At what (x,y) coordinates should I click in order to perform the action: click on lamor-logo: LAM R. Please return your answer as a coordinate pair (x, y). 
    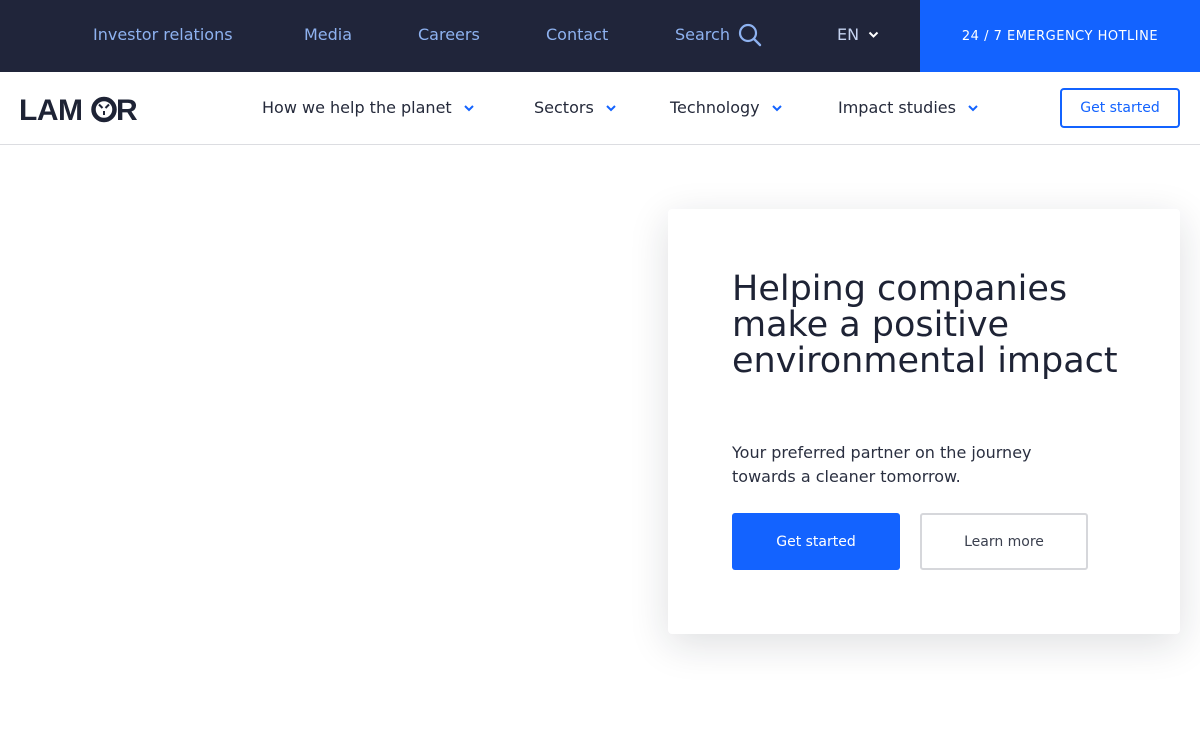
    Looking at the image, I should click on (79, 110).